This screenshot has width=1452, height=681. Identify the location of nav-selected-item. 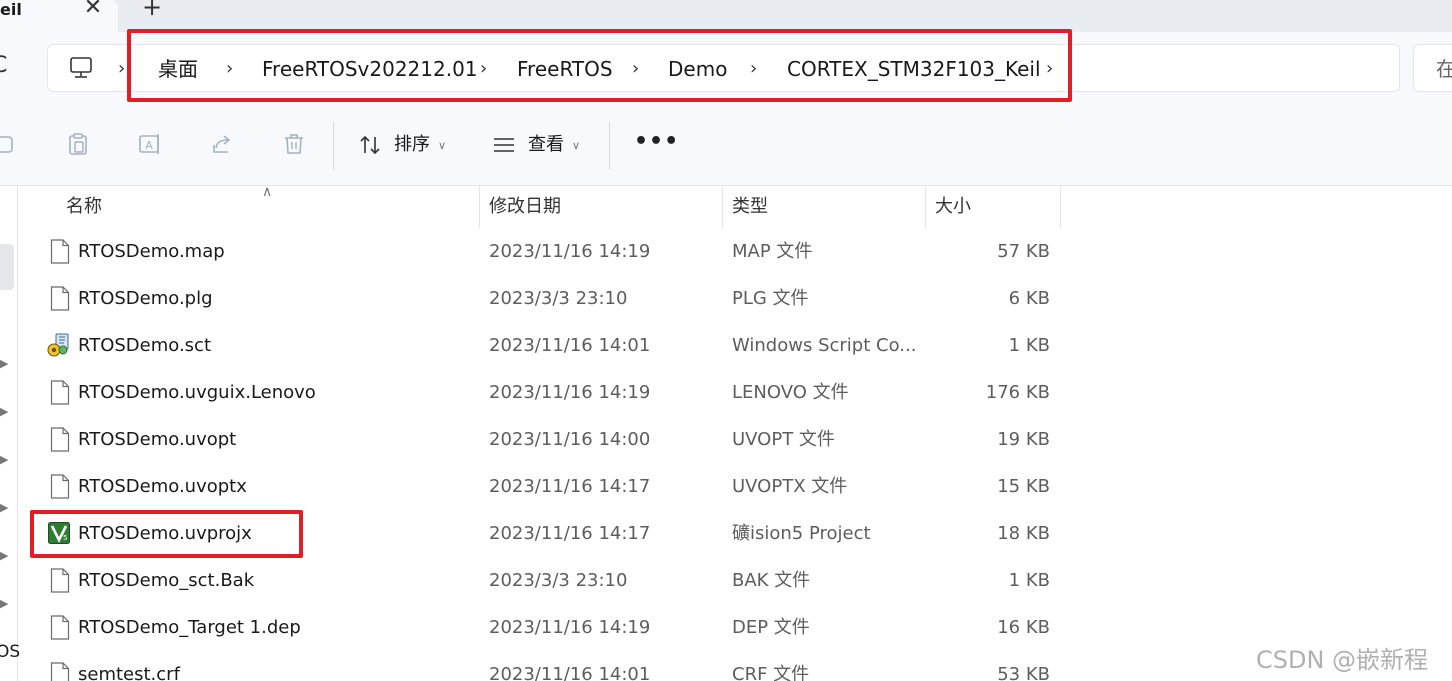
(7, 267).